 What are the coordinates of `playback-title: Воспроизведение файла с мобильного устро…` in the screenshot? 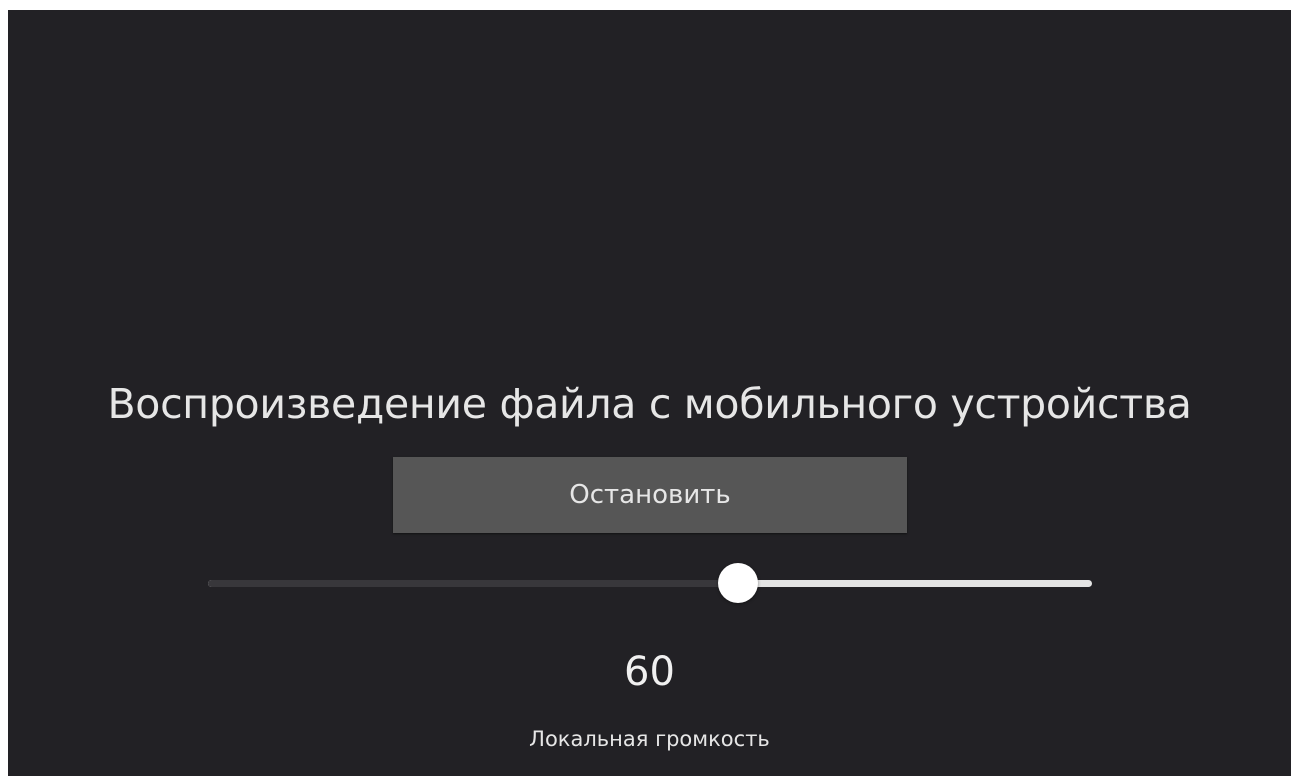 It's located at (649, 404).